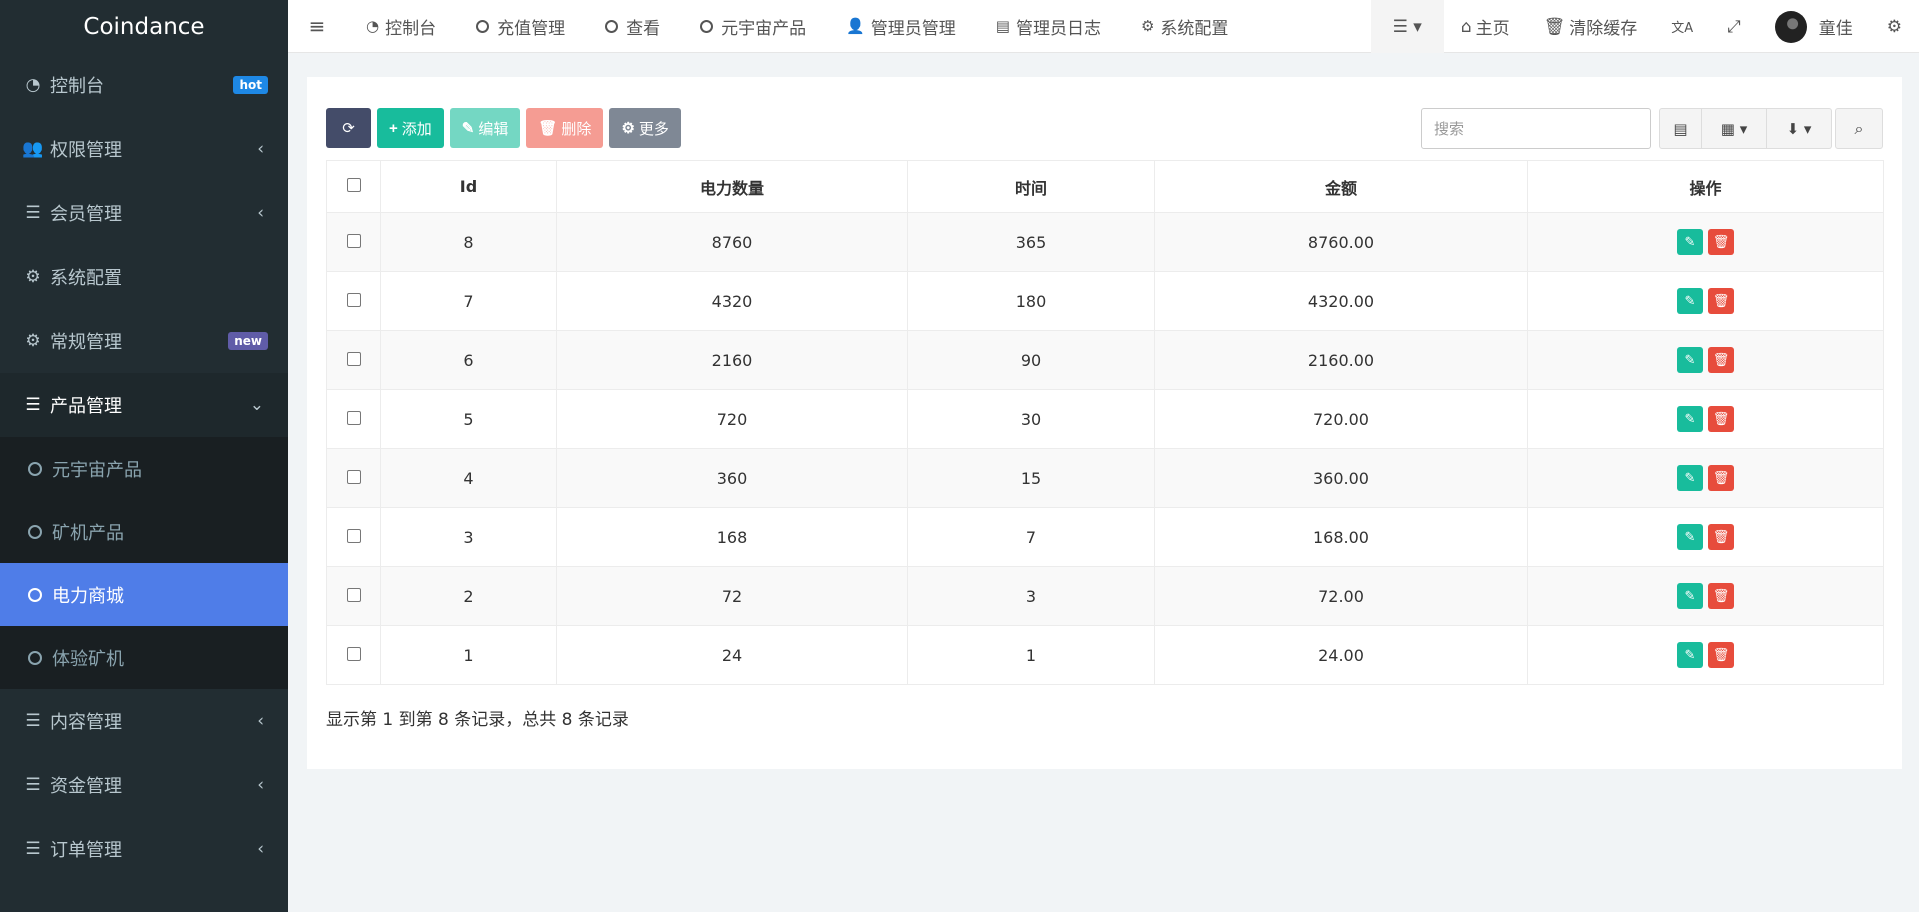 This screenshot has width=1919, height=912. Describe the element at coordinates (643, 28) in the screenshot. I see `tab-label: 查看` at that location.